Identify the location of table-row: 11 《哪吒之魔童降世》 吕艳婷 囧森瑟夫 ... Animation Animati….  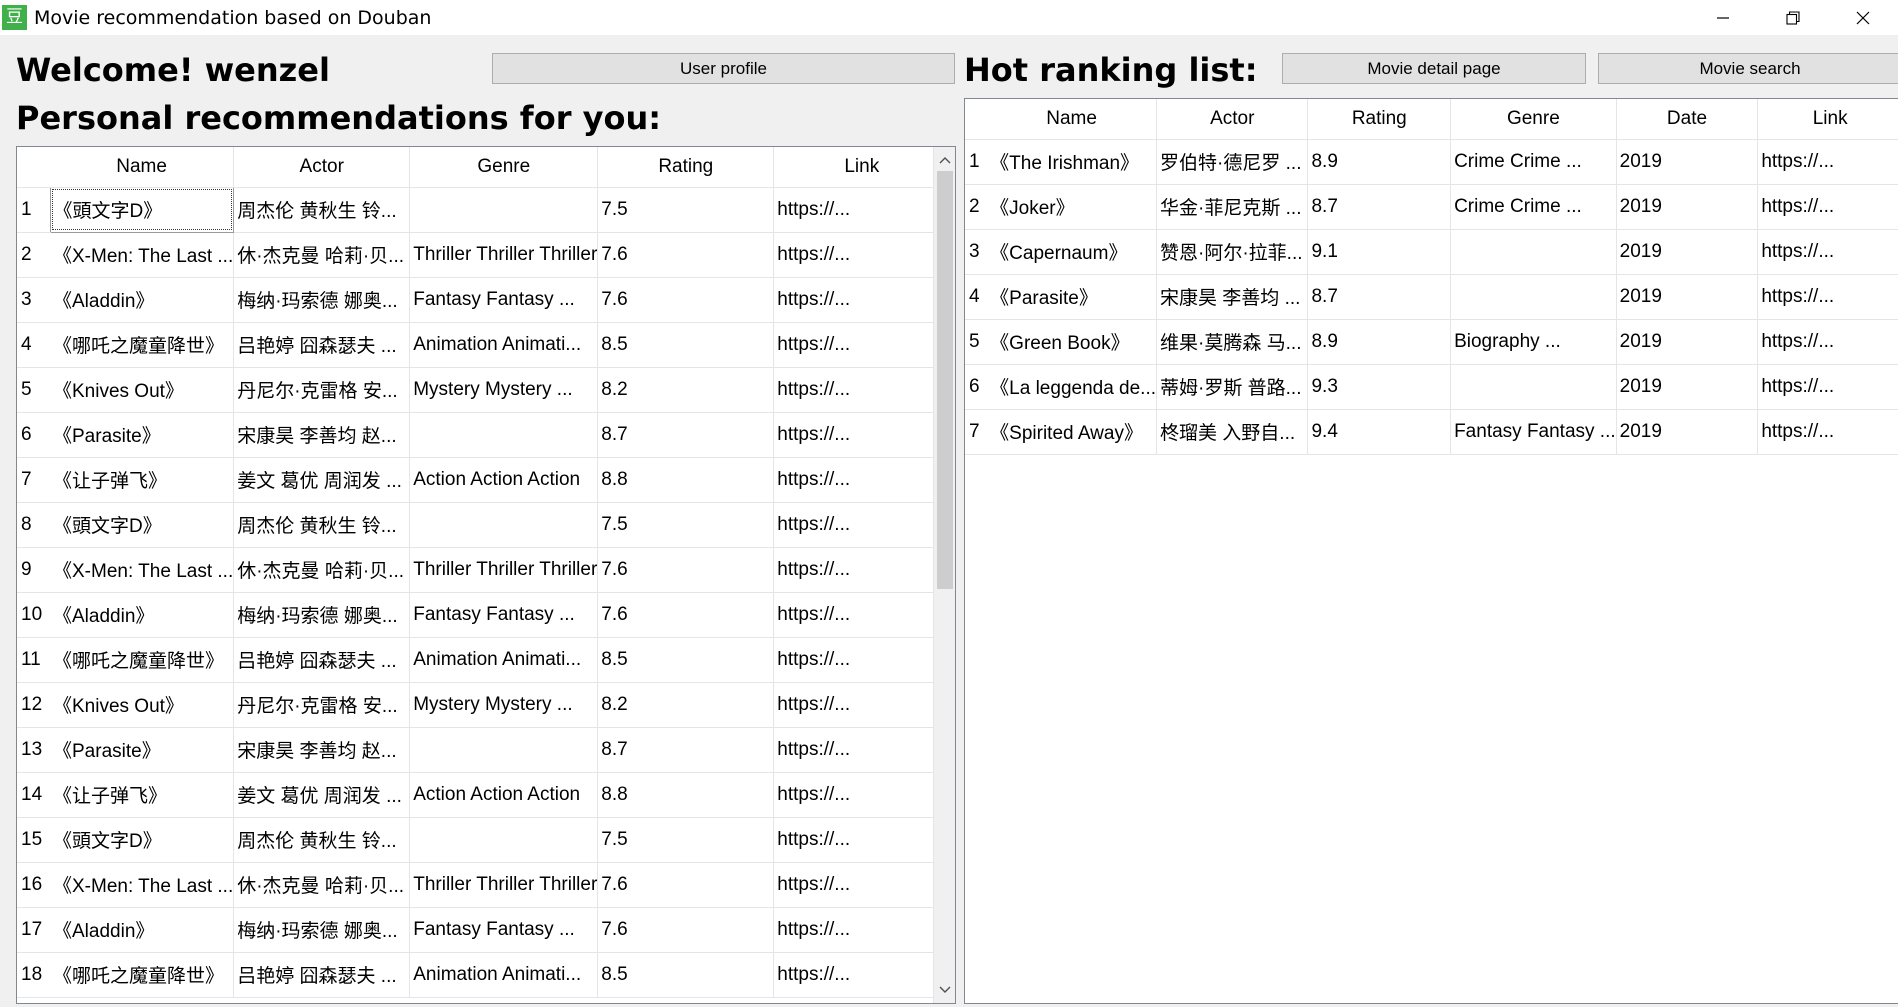
(484, 660).